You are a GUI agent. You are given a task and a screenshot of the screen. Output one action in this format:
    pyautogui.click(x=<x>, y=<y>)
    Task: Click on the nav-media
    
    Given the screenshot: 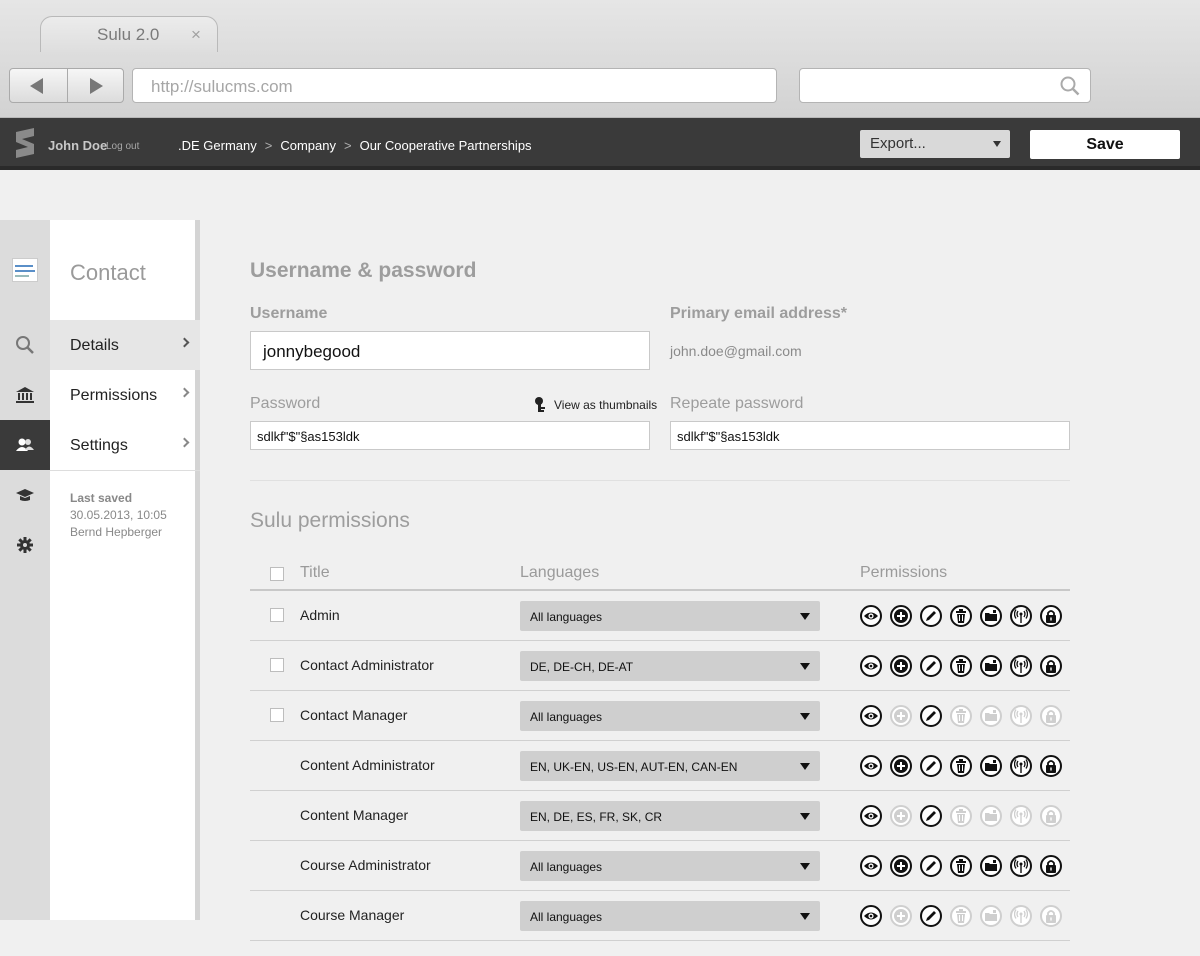 What is the action you would take?
    pyautogui.click(x=25, y=495)
    